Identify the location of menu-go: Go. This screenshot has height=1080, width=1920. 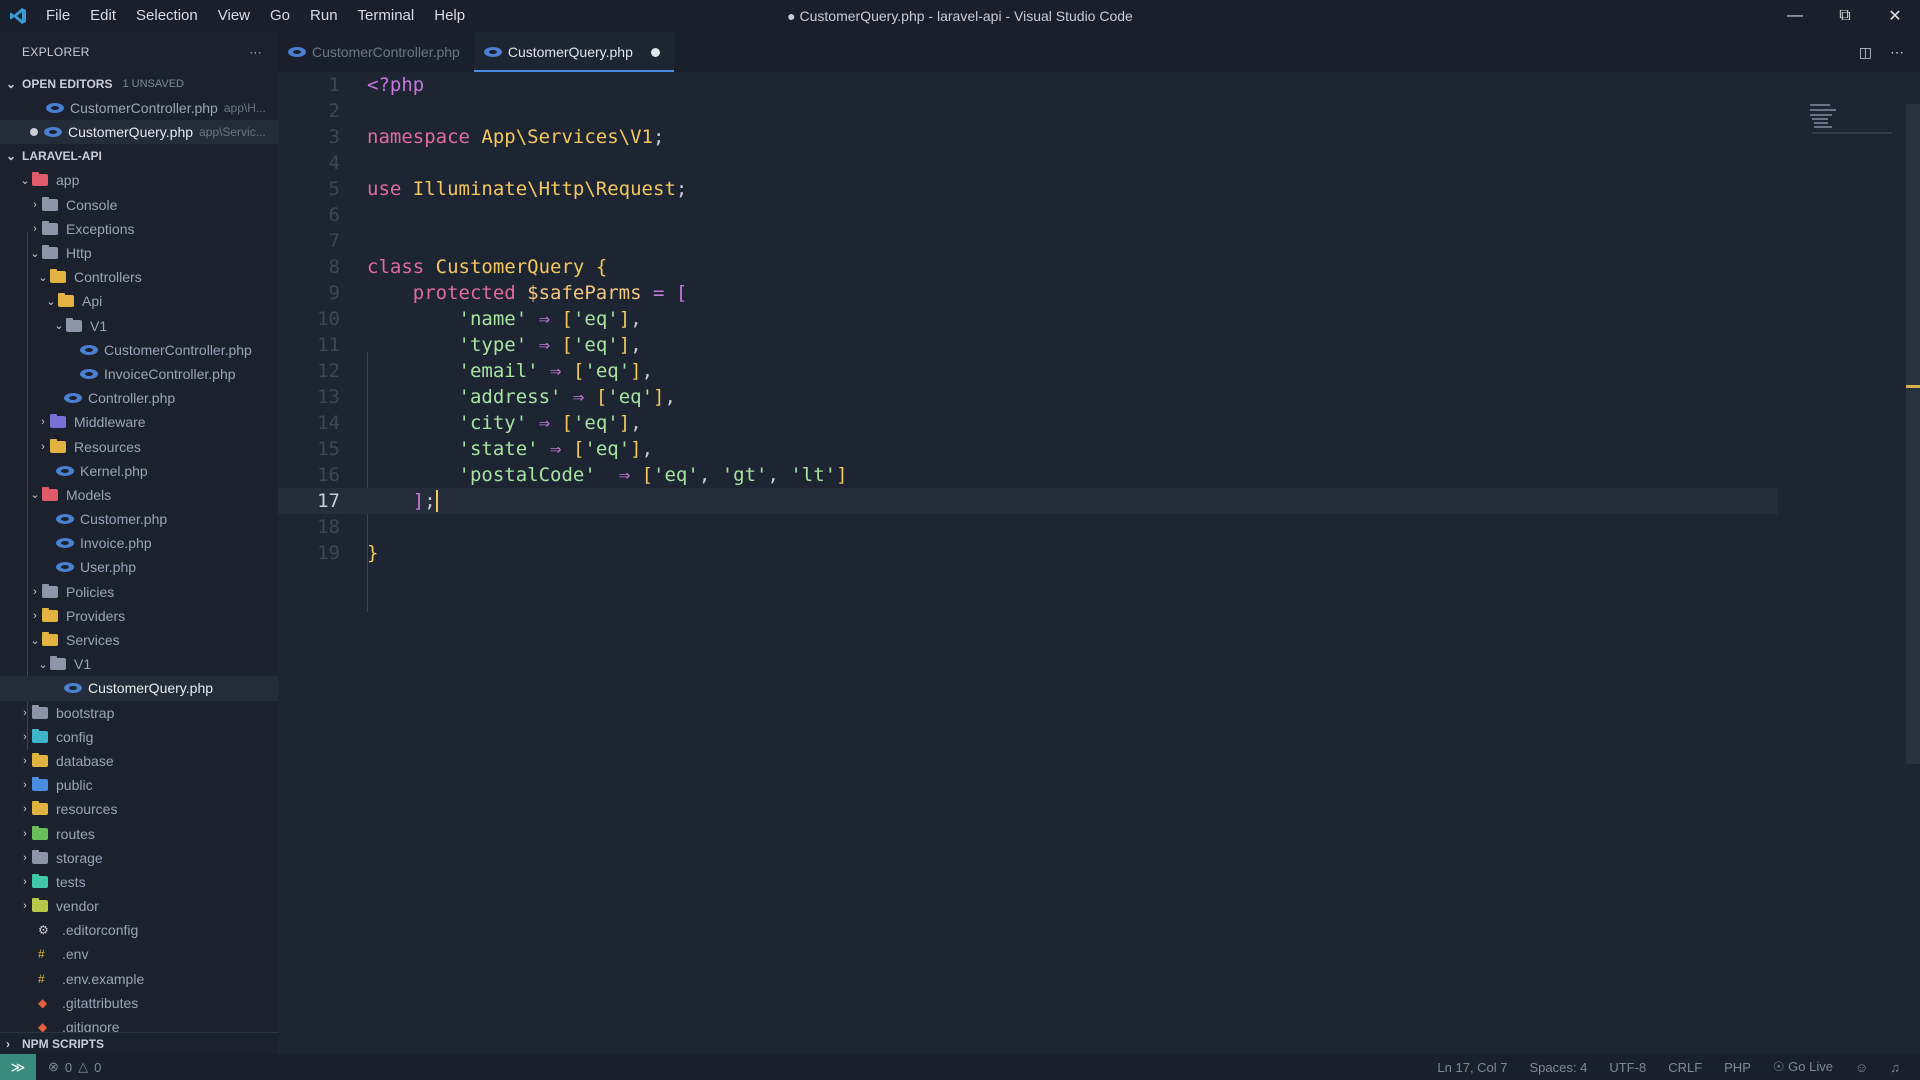
(280, 16).